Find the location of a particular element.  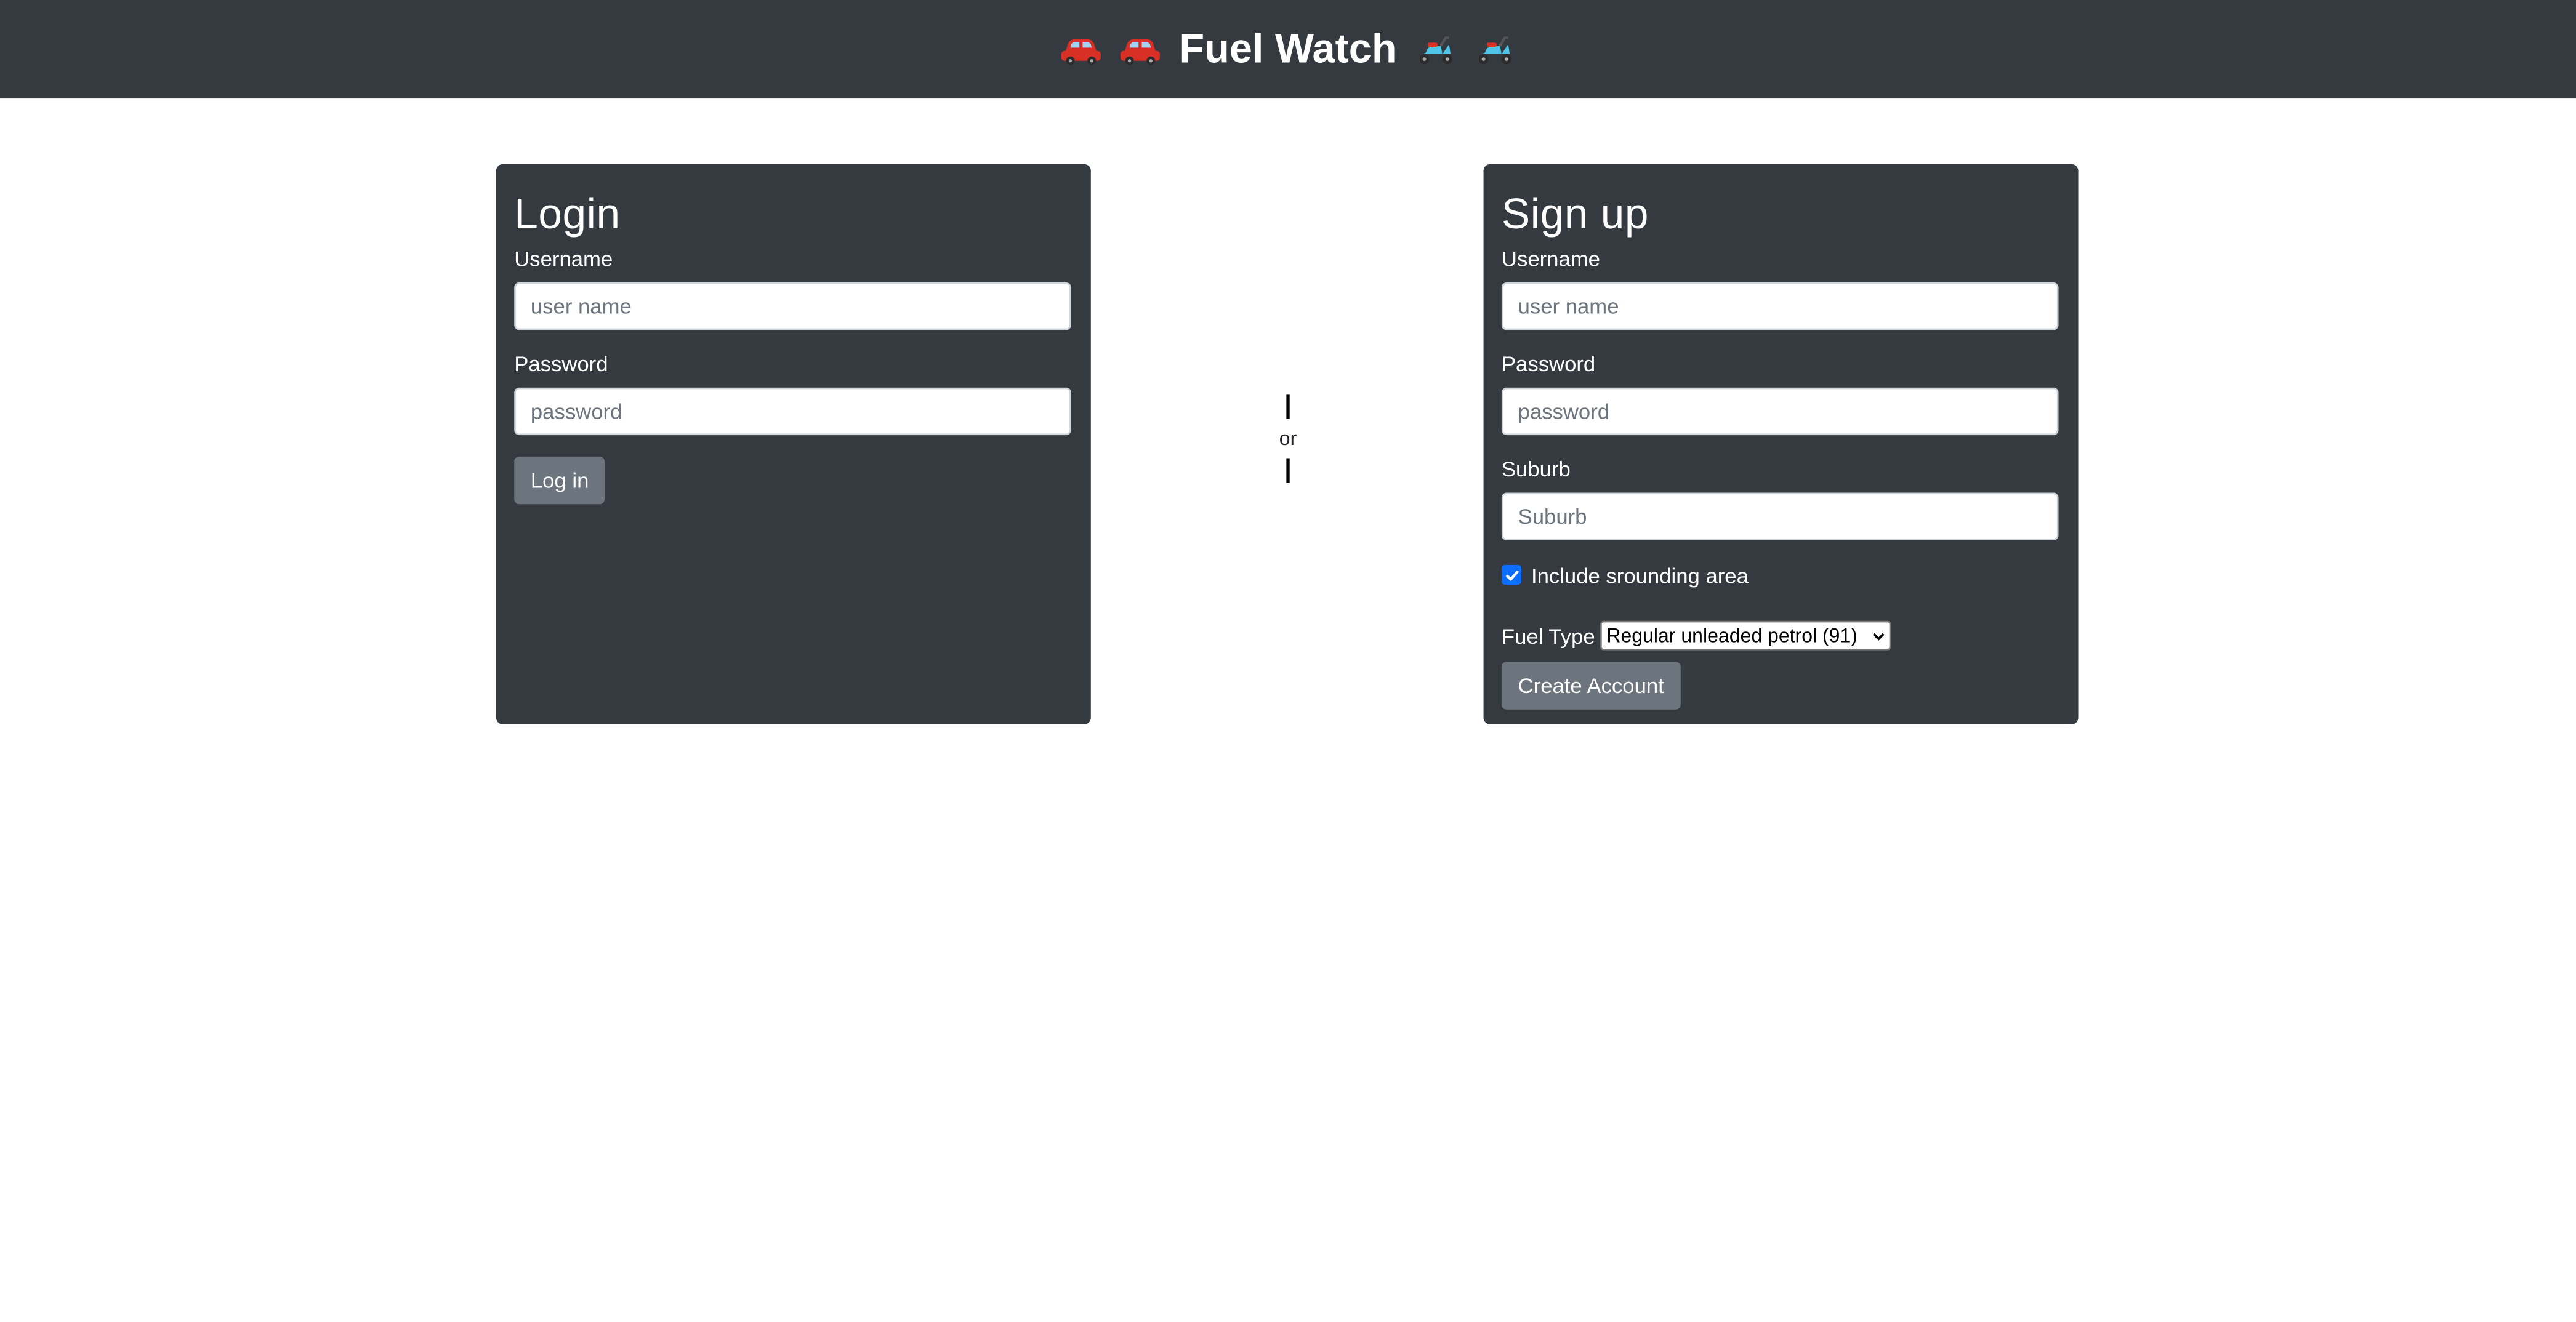

divider-line-top is located at coordinates (1288, 406).